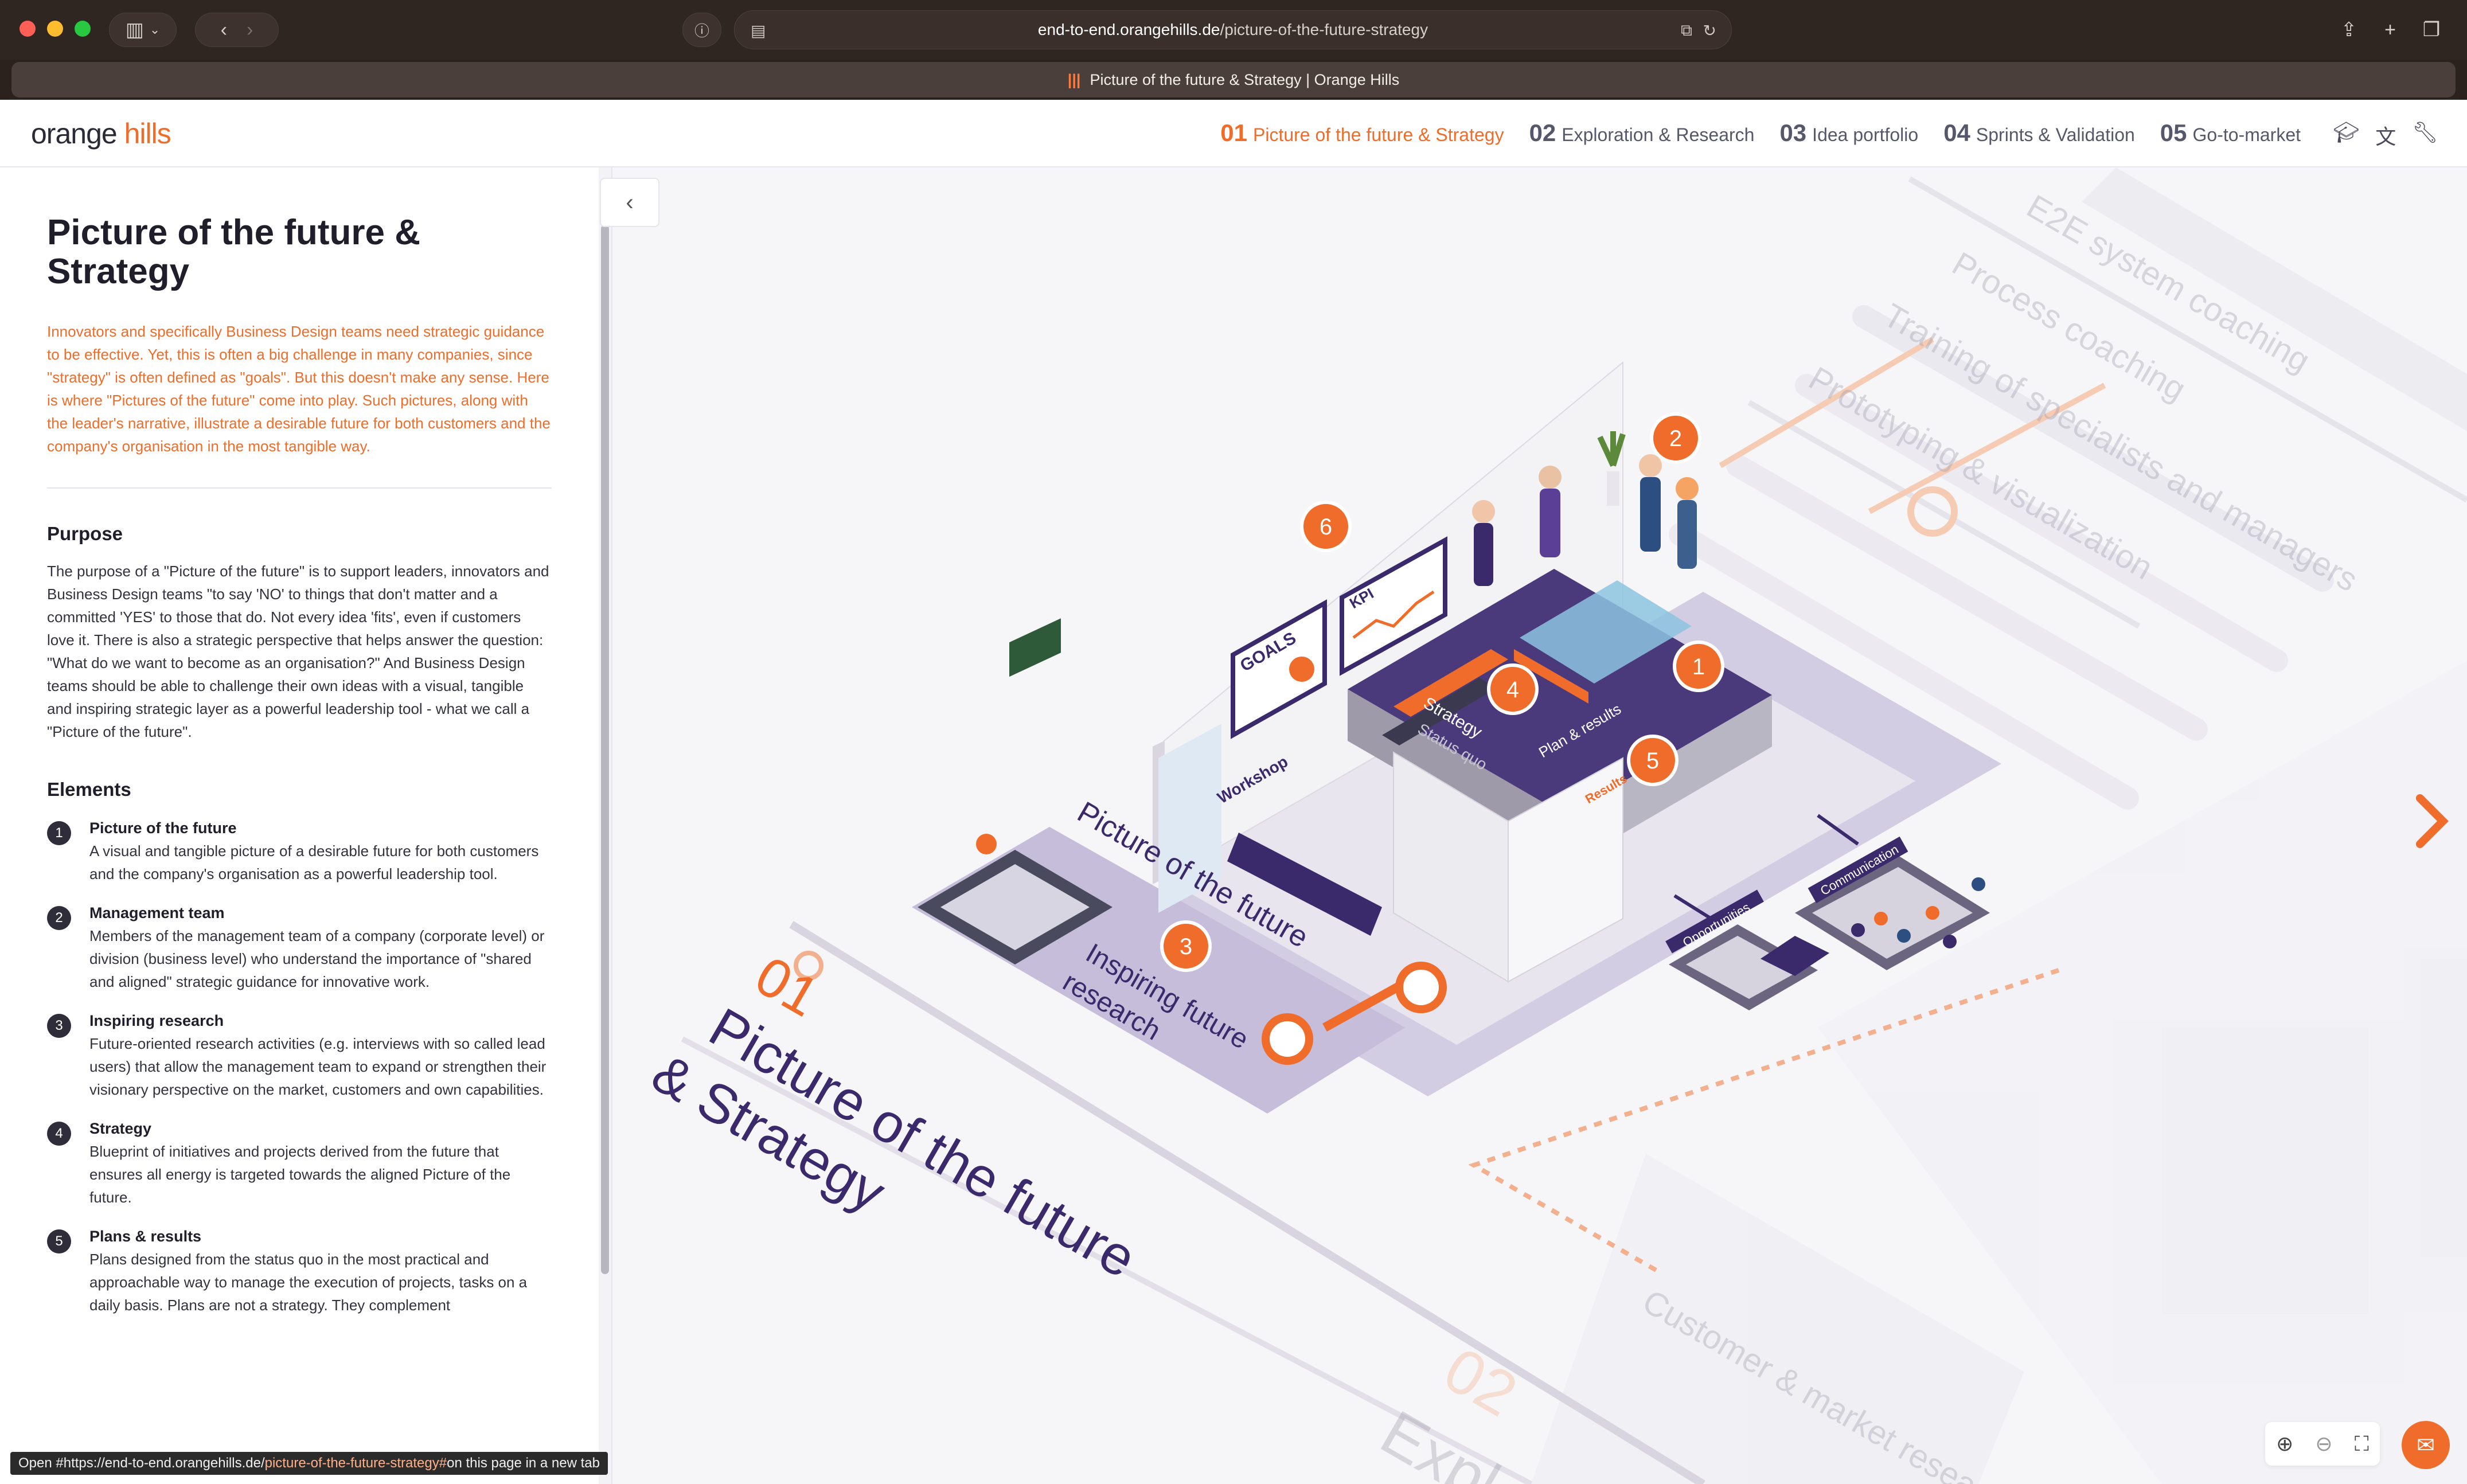 The width and height of the screenshot is (2467, 1484). I want to click on marker-2: 2, so click(1675, 438).